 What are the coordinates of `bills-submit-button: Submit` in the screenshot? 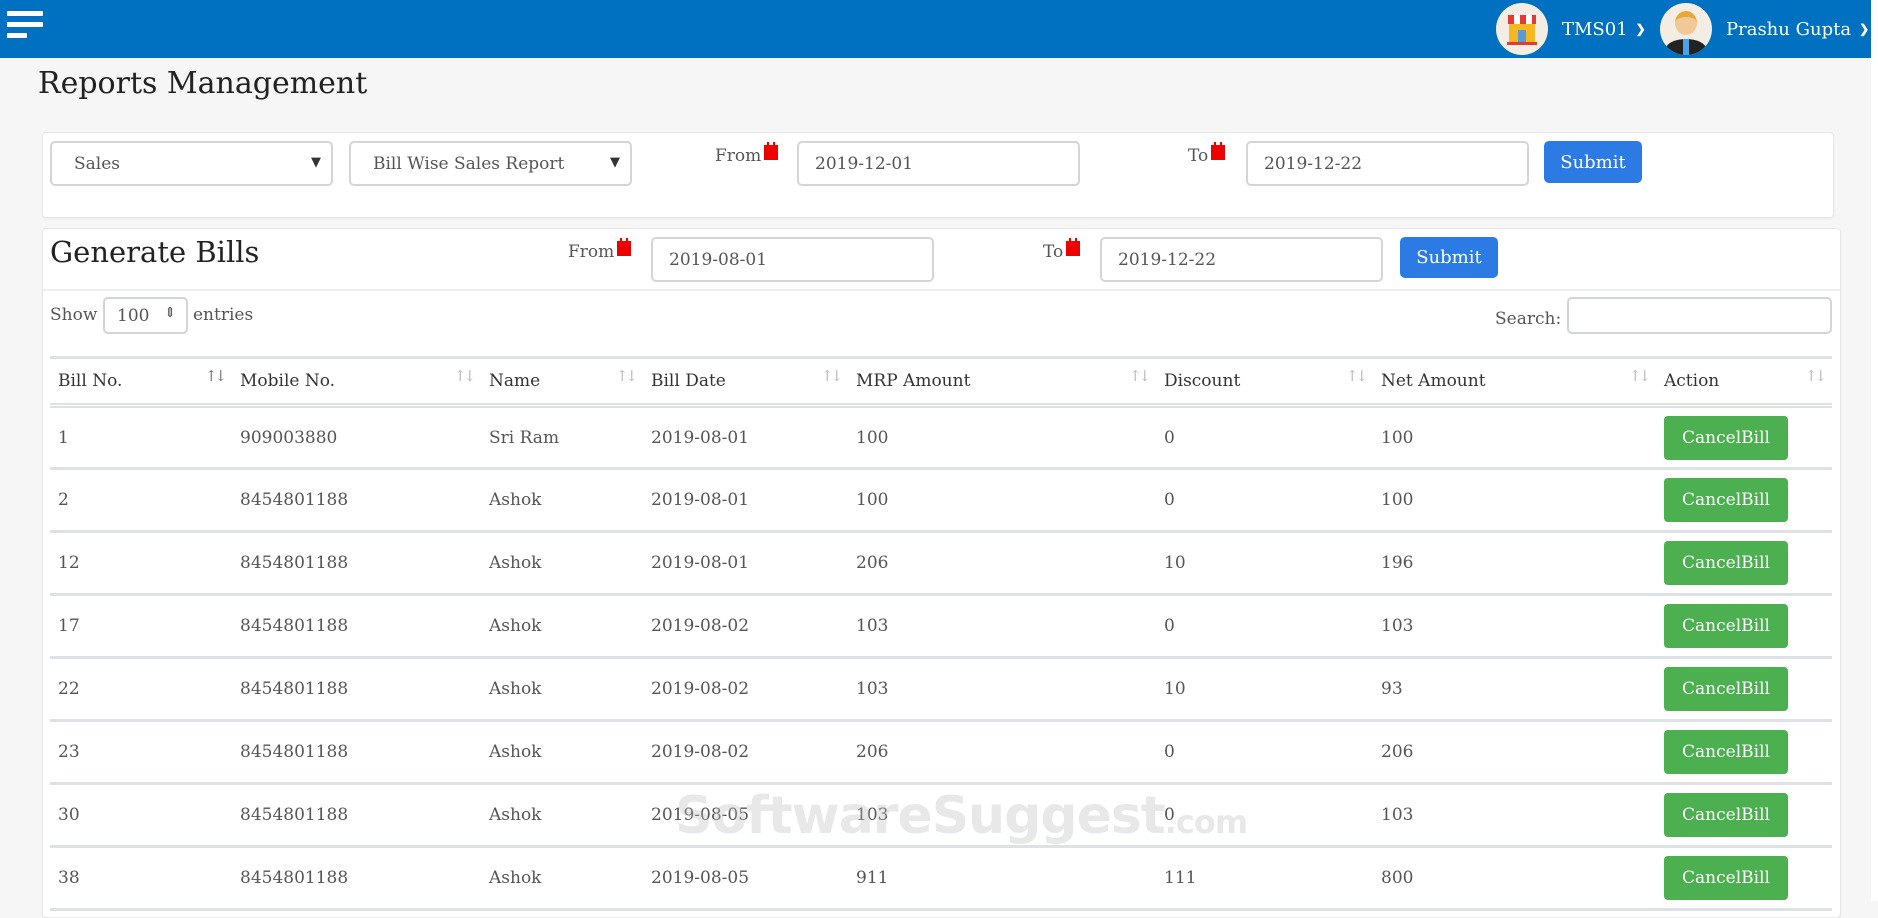 It's located at (1449, 257).